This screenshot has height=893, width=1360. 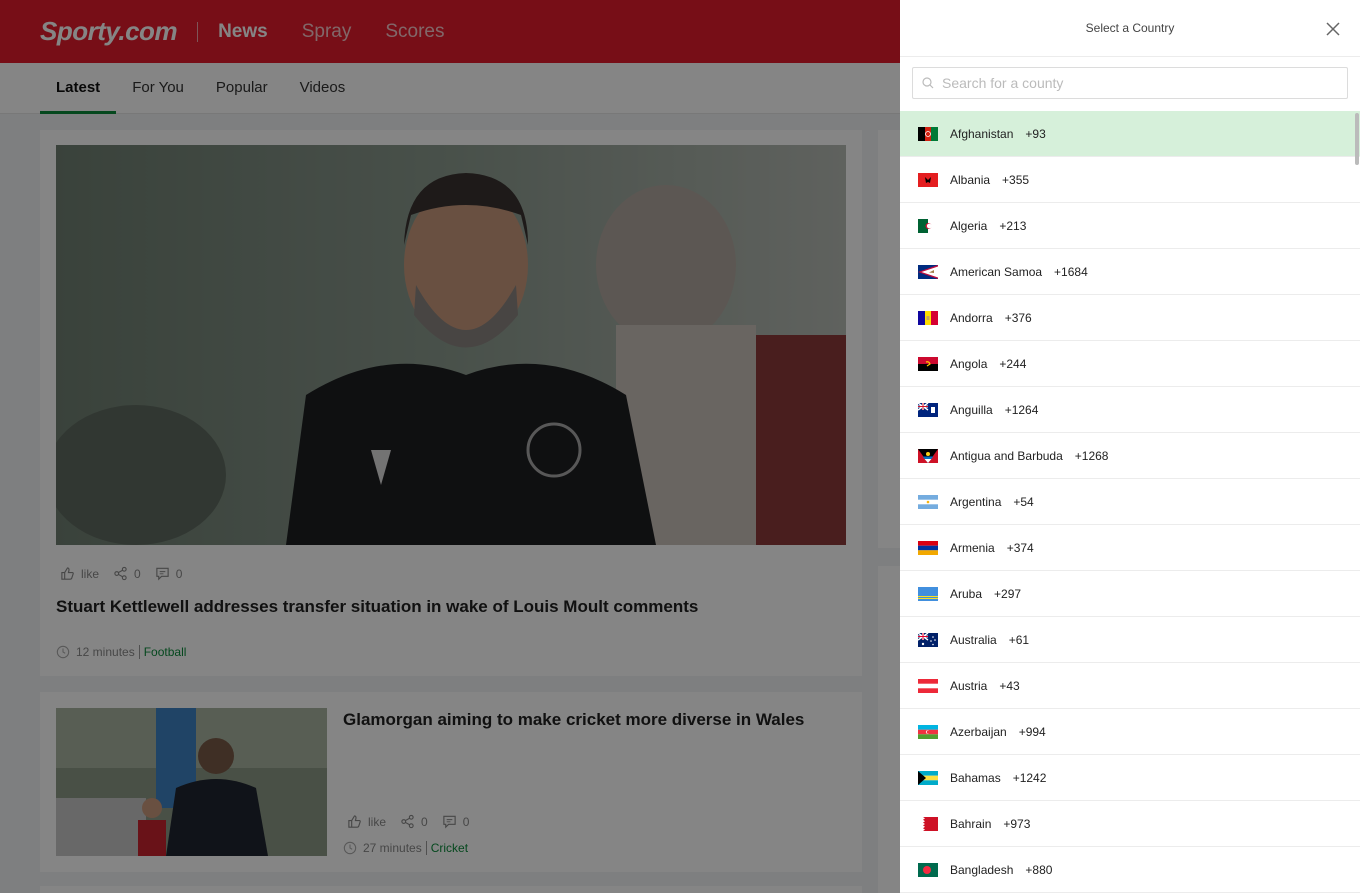 What do you see at coordinates (1035, 133) in the screenshot?
I see `country-code: +93` at bounding box center [1035, 133].